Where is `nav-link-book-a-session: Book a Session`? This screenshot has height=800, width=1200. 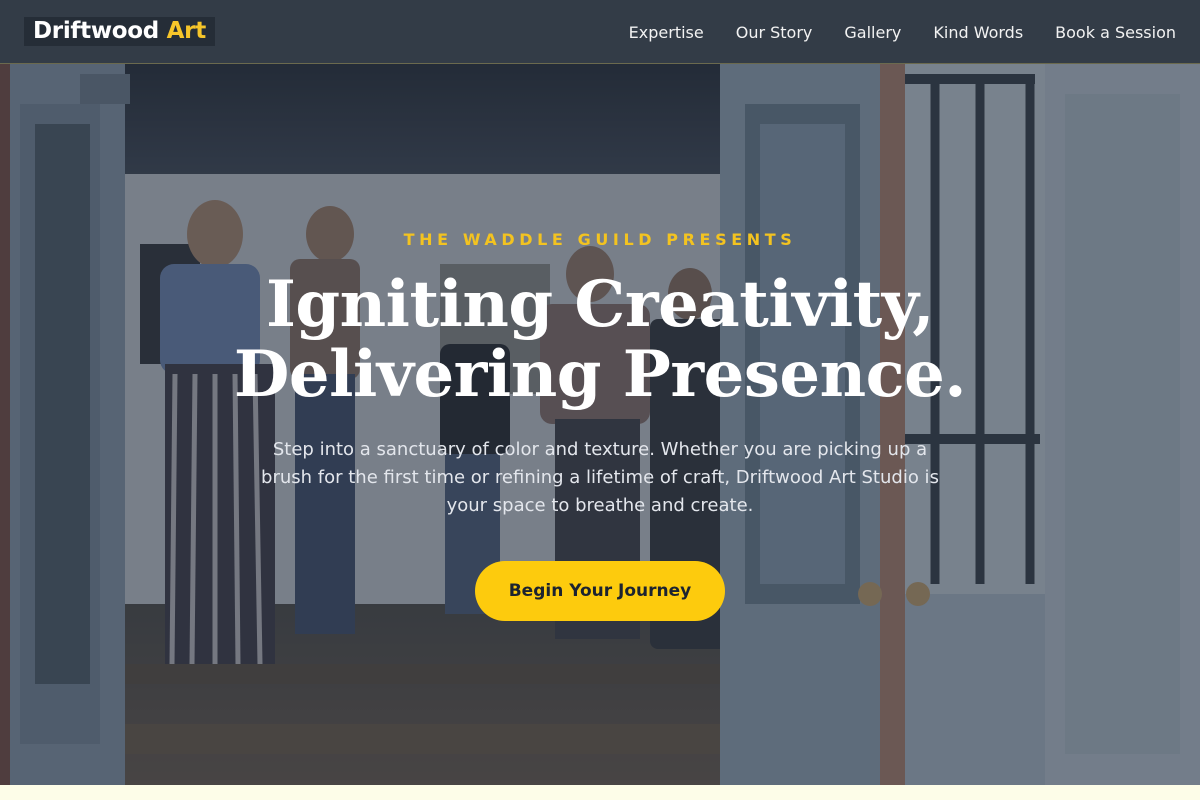 nav-link-book-a-session: Book a Session is located at coordinates (1115, 32).